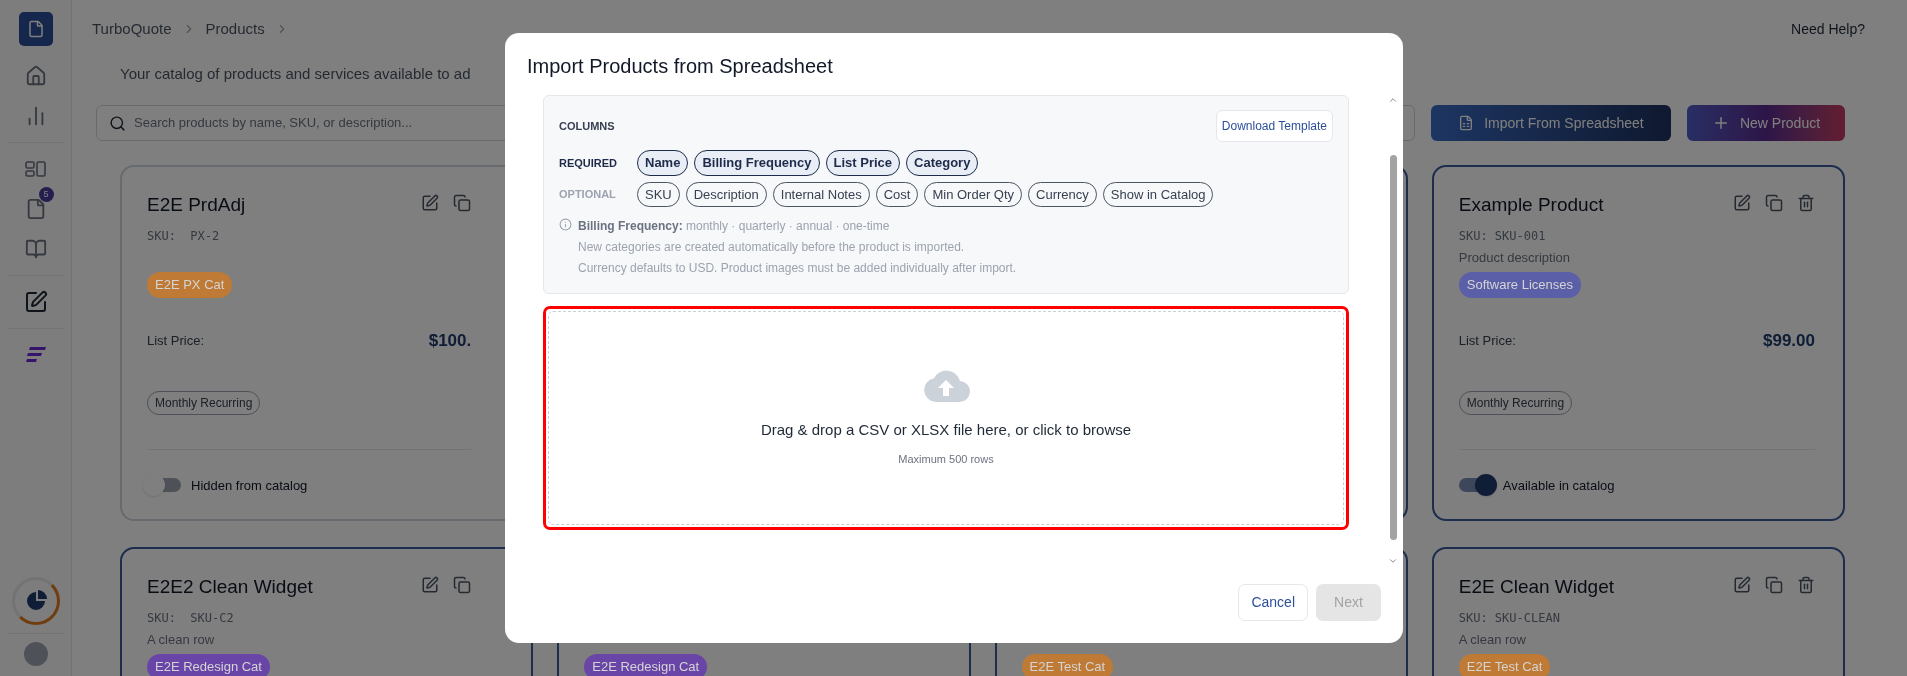 Image resolution: width=1907 pixels, height=676 pixels. Describe the element at coordinates (1502, 236) in the screenshot. I see `sku-text: SKU: SKU-001` at that location.